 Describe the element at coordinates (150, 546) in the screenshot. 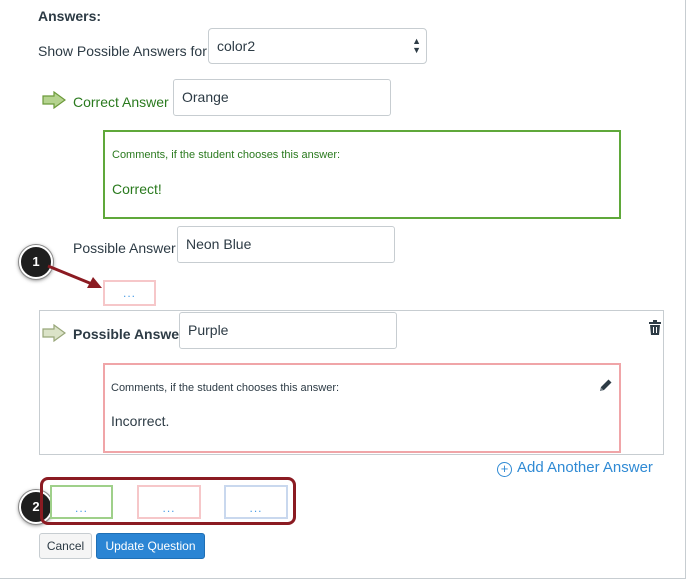

I see `update-question-button: Update Question` at that location.